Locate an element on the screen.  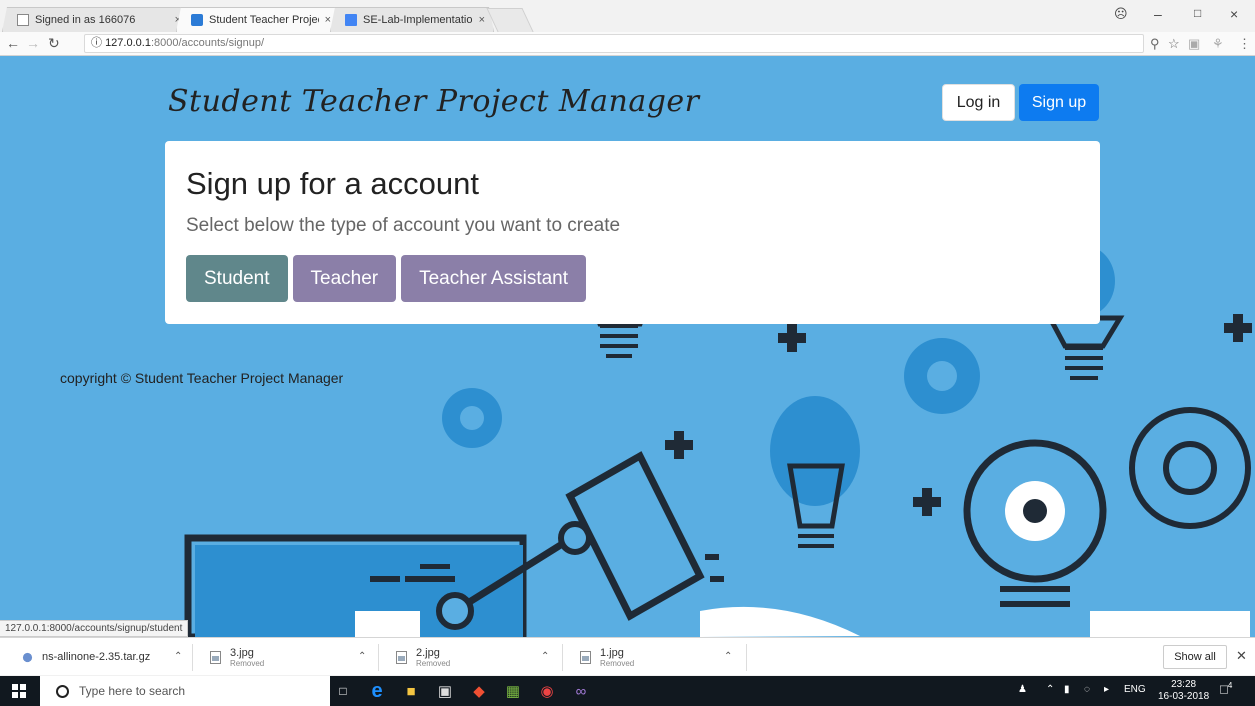
store-icon: ▣ is located at coordinates (445, 691).